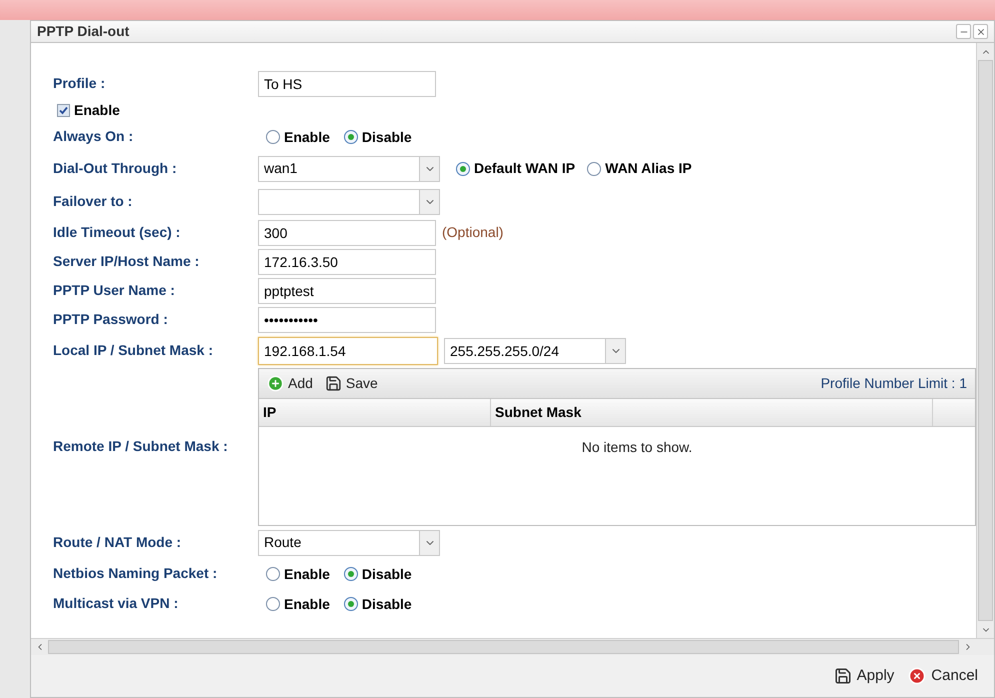 The height and width of the screenshot is (698, 995). I want to click on field-label: Always On :, so click(93, 136).